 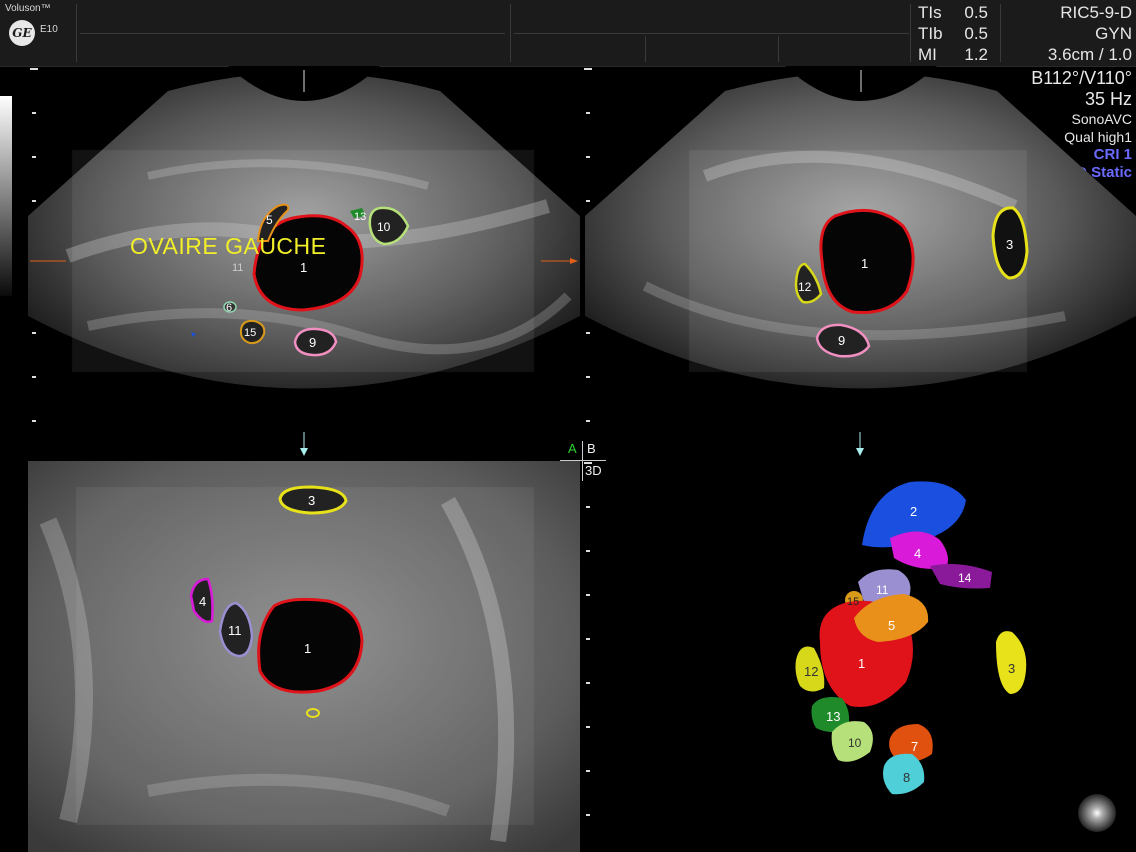 I want to click on brand-block: Voluson™ GE E10, so click(x=39, y=33).